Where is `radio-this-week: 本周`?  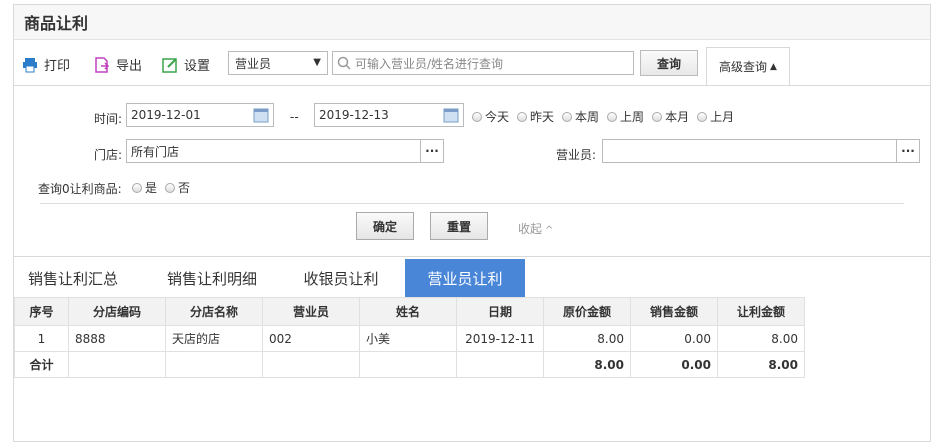
radio-this-week: 本周 is located at coordinates (580, 116).